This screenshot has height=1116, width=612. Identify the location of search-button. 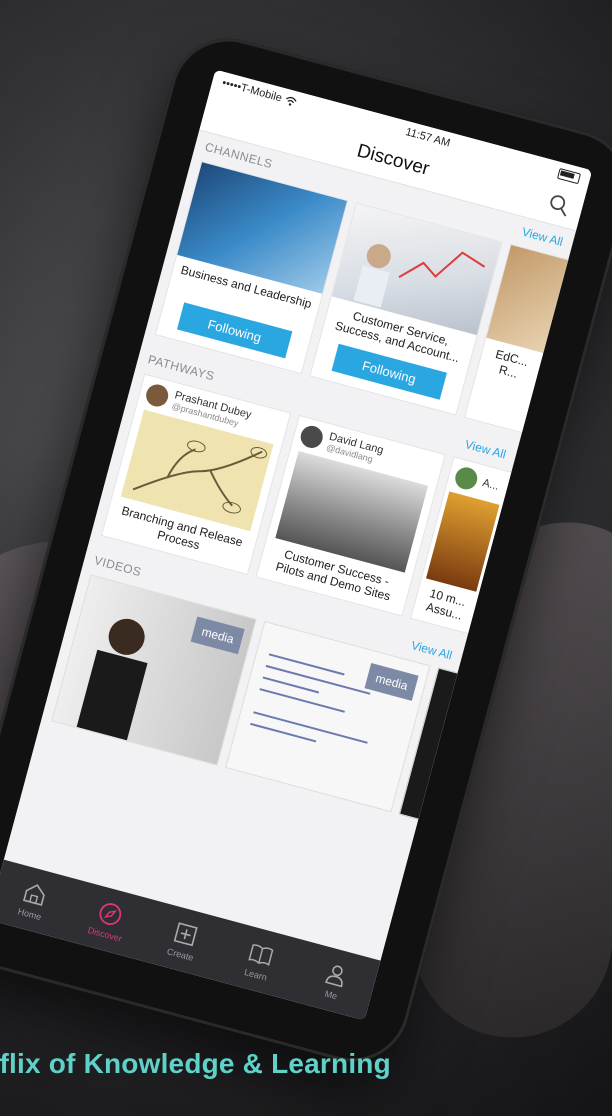
(559, 205).